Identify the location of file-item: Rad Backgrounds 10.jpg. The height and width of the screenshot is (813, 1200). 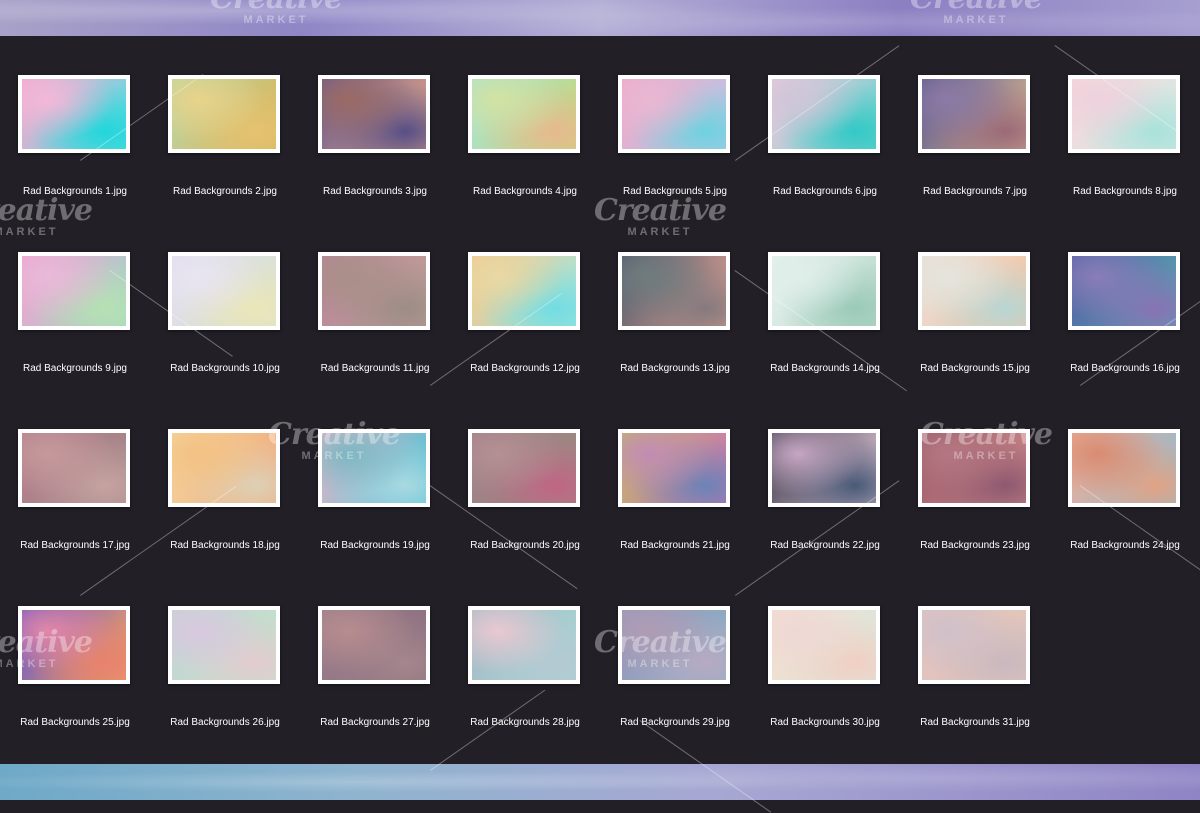
(225, 293).